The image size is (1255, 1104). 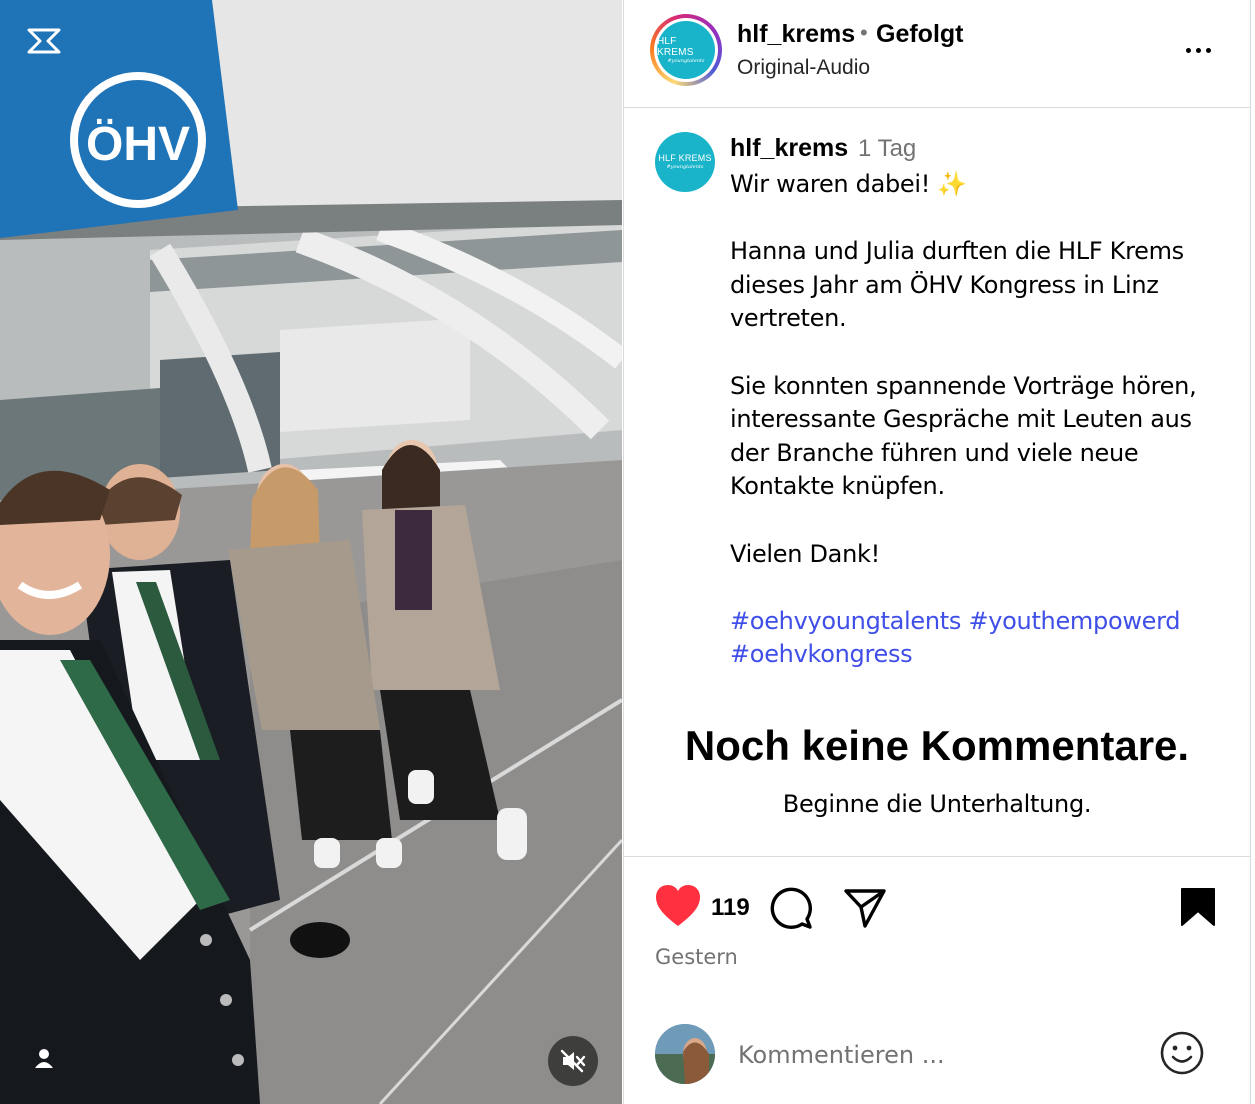 What do you see at coordinates (573, 1061) in the screenshot?
I see `speaker-muted-icon` at bounding box center [573, 1061].